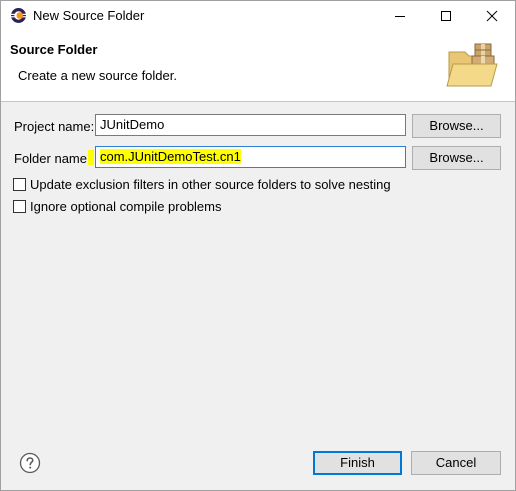 This screenshot has height=491, width=516. What do you see at coordinates (19, 206) in the screenshot?
I see `ignore-compile-problems-checkbox` at bounding box center [19, 206].